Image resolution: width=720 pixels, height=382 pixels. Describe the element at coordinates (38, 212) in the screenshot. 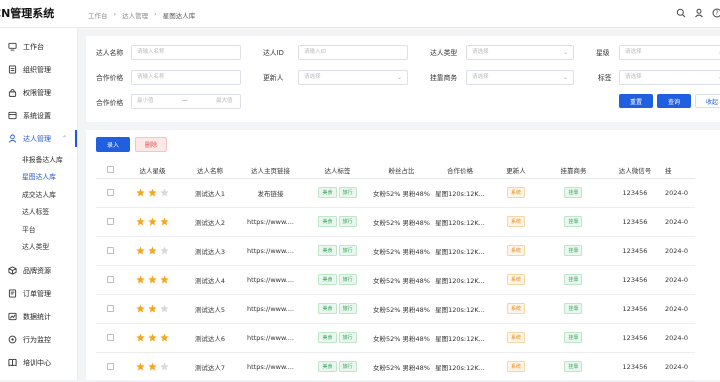

I see `sidebar-subitem: 达人标签` at that location.